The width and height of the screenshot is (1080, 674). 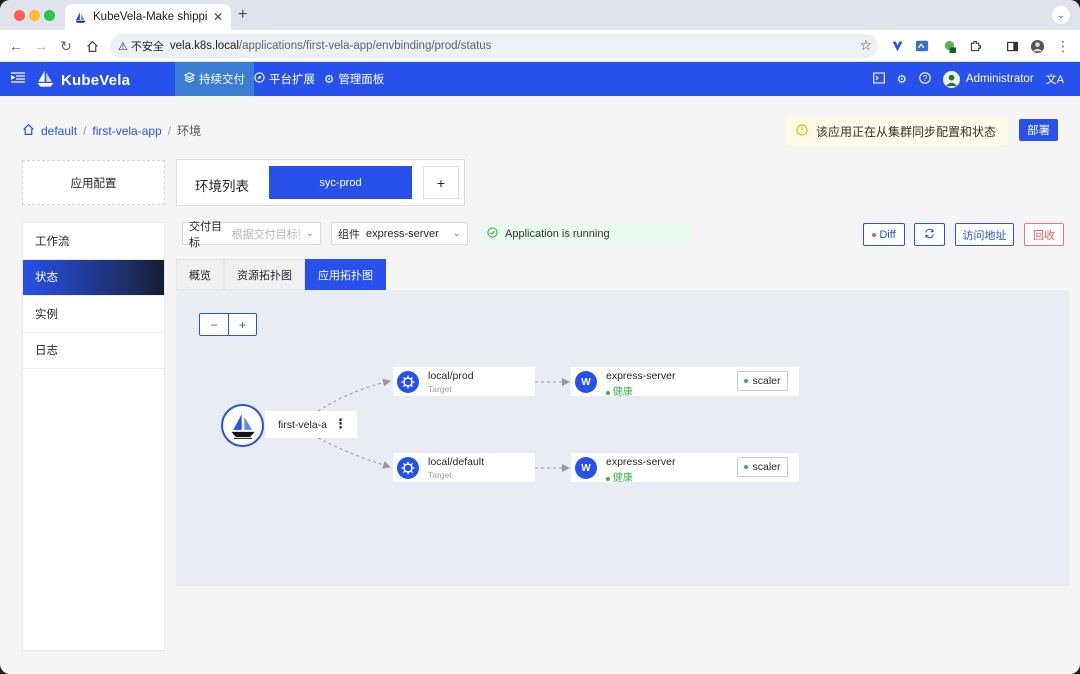 What do you see at coordinates (440, 475) in the screenshot?
I see `target-type: Target` at bounding box center [440, 475].